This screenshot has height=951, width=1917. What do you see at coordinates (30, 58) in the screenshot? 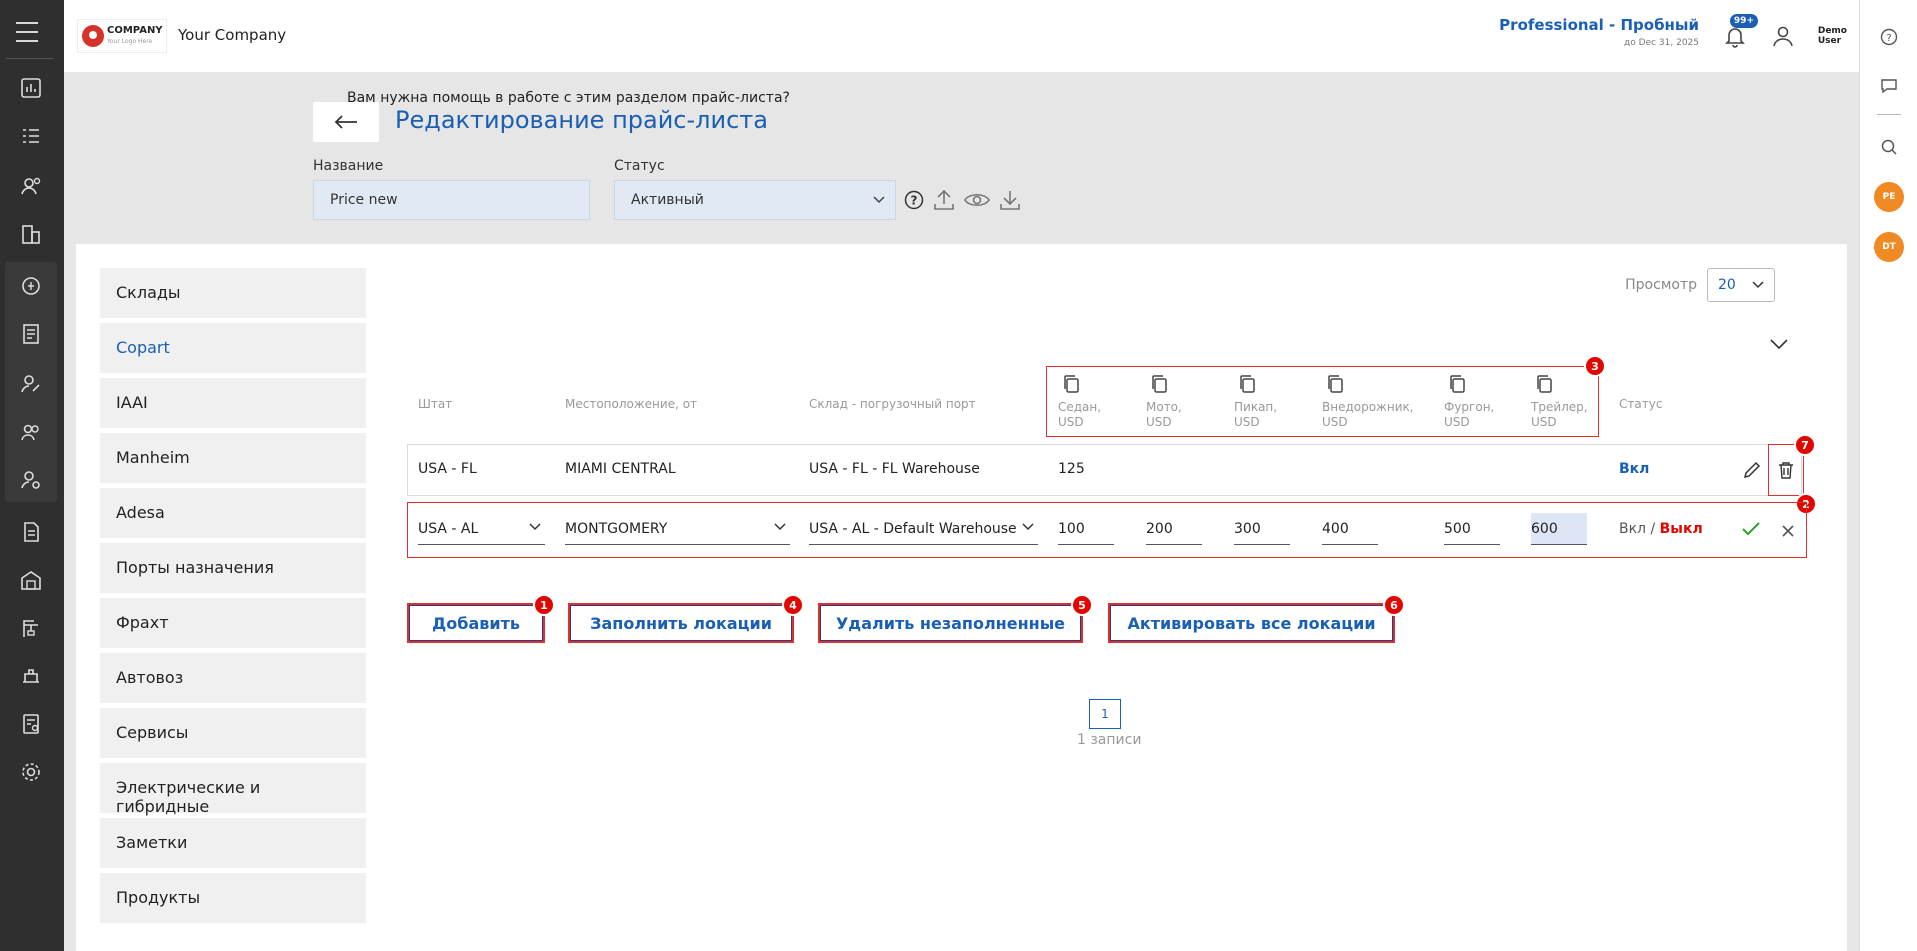
I see `rail-divider` at bounding box center [30, 58].